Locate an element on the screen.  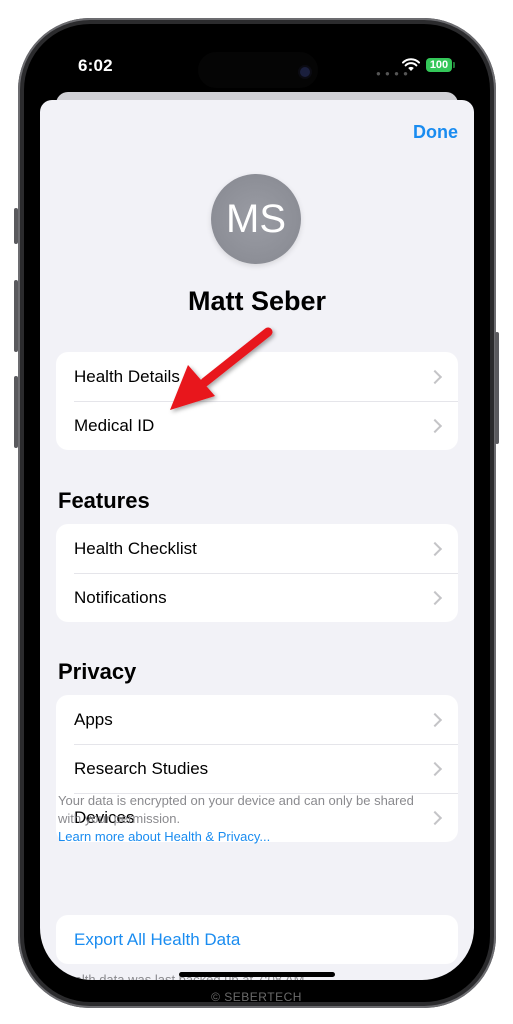
features-group: Health Checklist Notifications is located at coordinates (257, 573).